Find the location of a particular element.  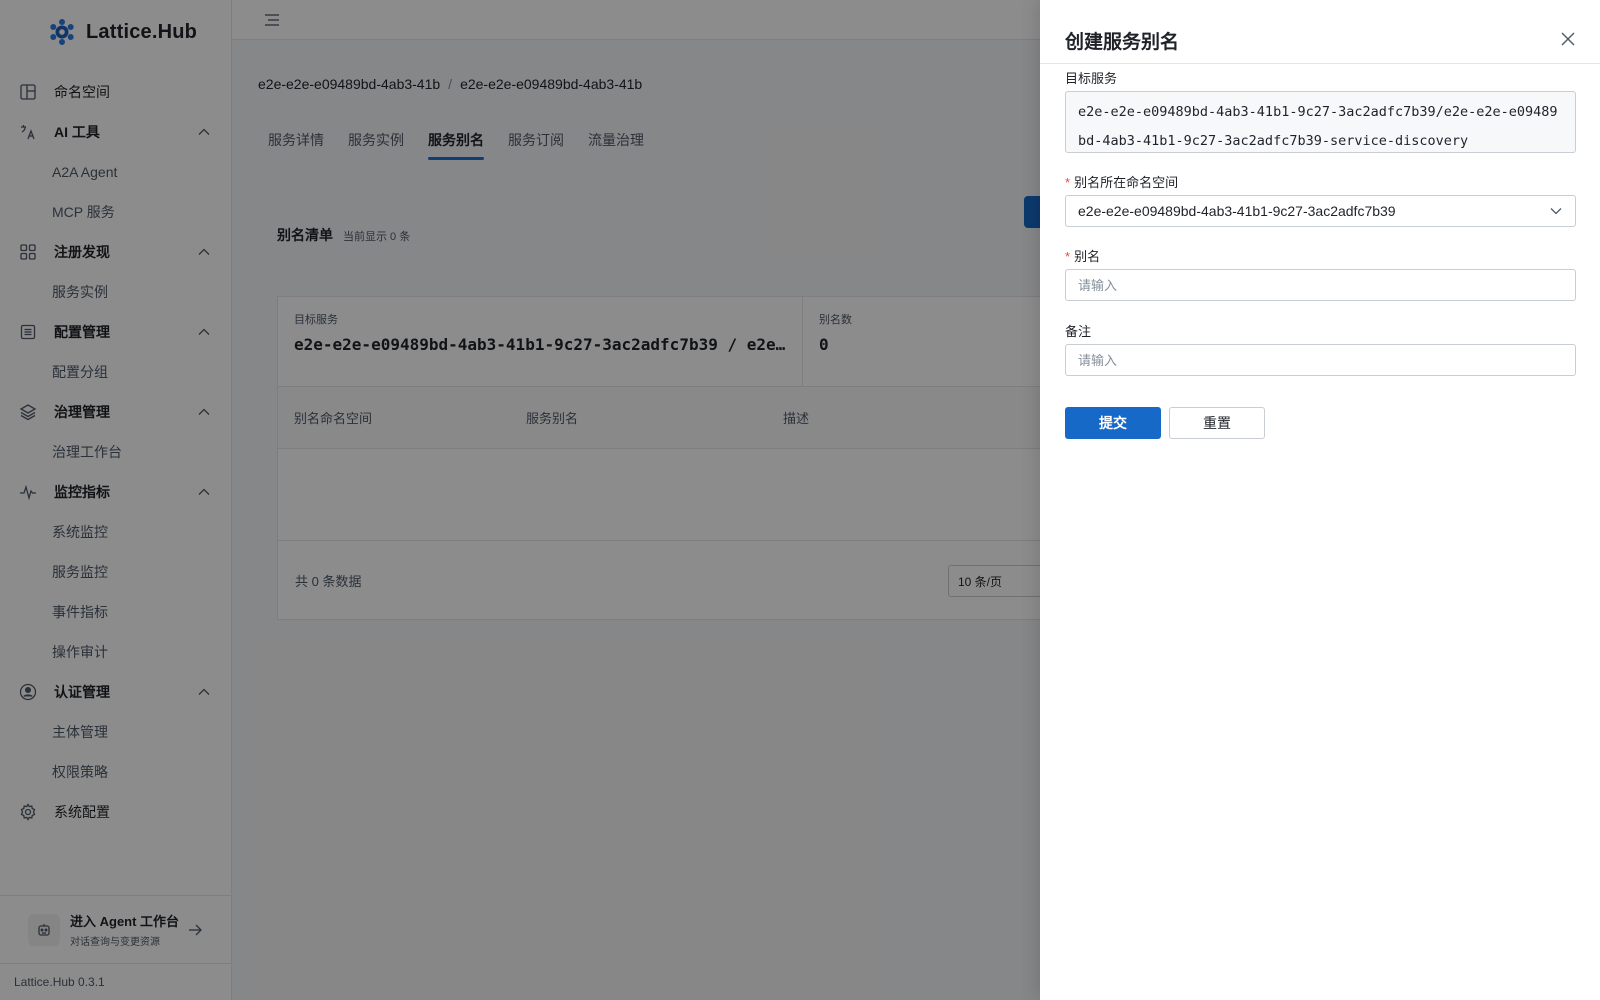

drawer-title: 创建服务别名 is located at coordinates (1122, 42).